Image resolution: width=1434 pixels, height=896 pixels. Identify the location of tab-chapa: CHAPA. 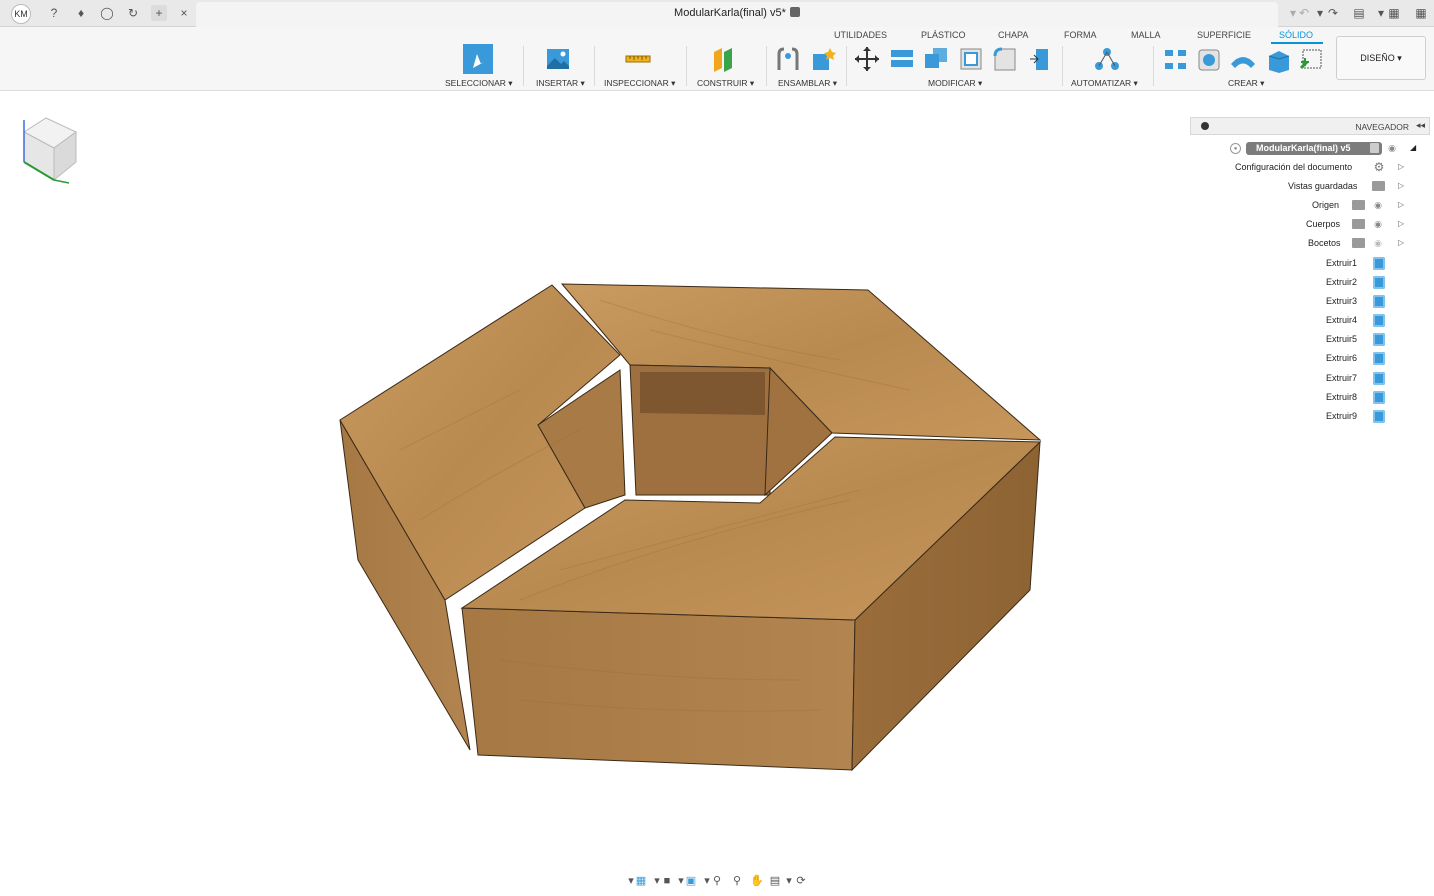
(1013, 35).